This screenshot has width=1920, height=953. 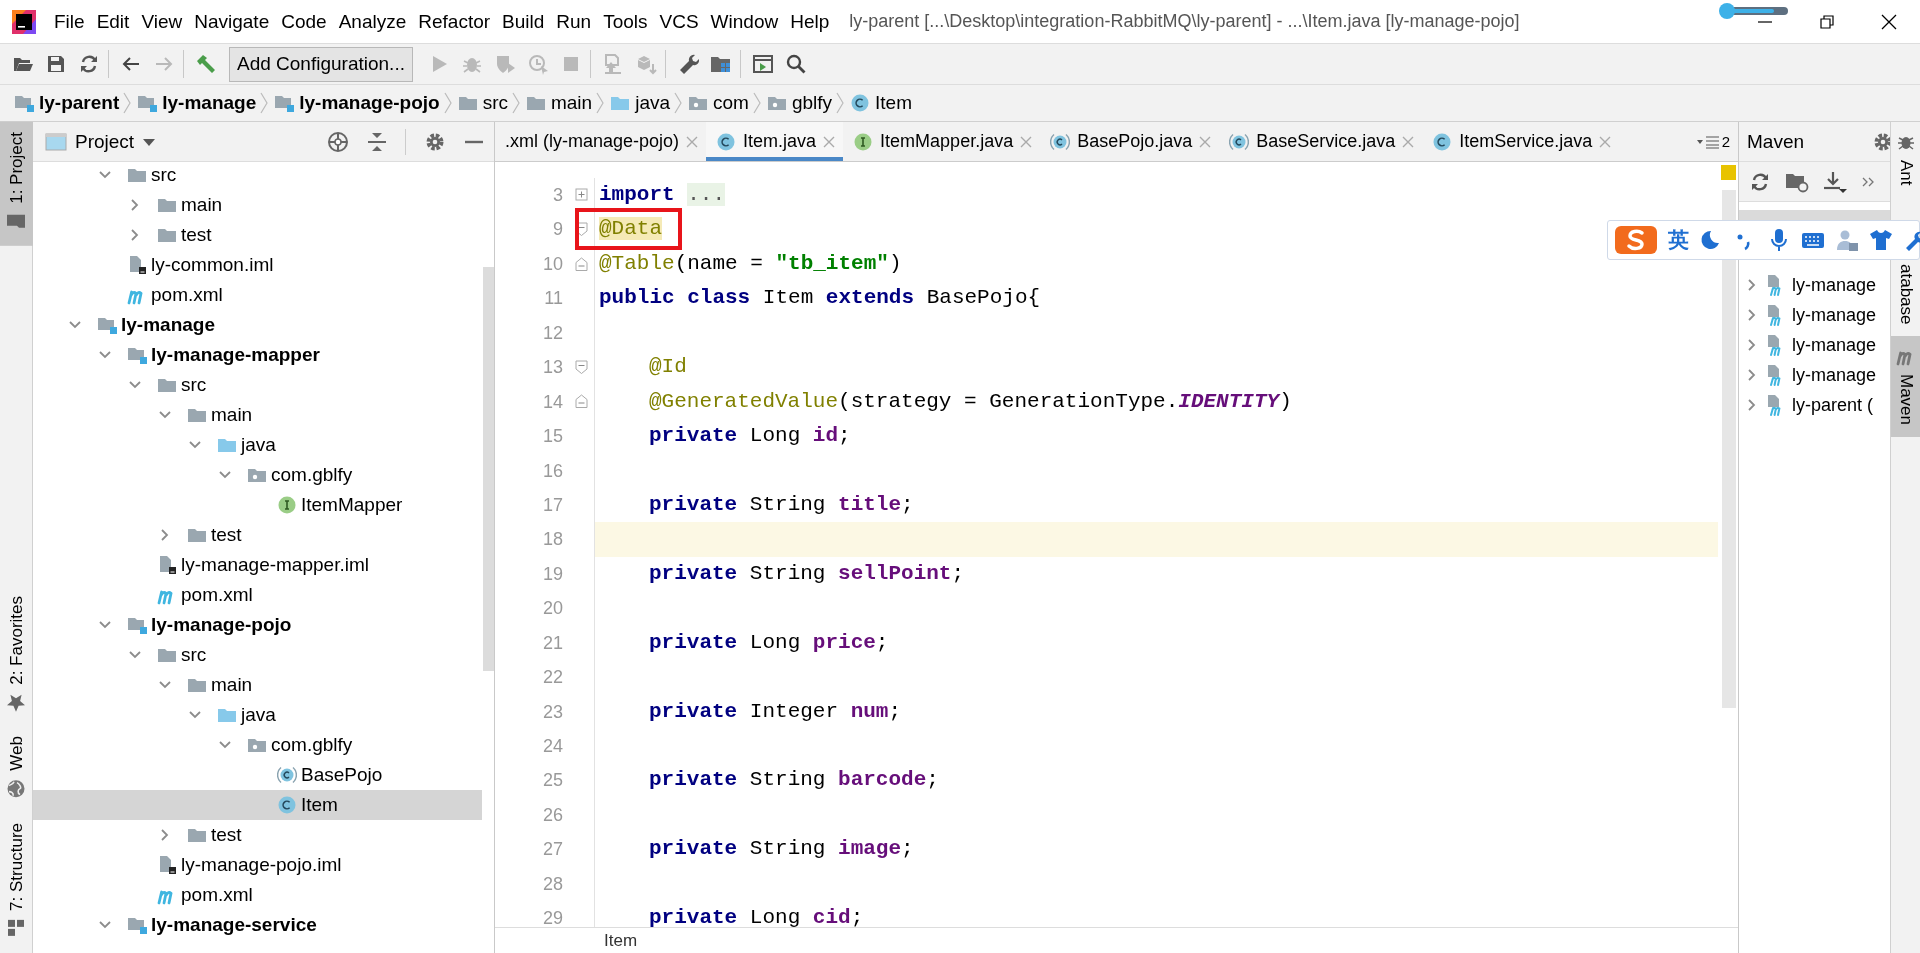 What do you see at coordinates (795, 64) in the screenshot?
I see `search-icon` at bounding box center [795, 64].